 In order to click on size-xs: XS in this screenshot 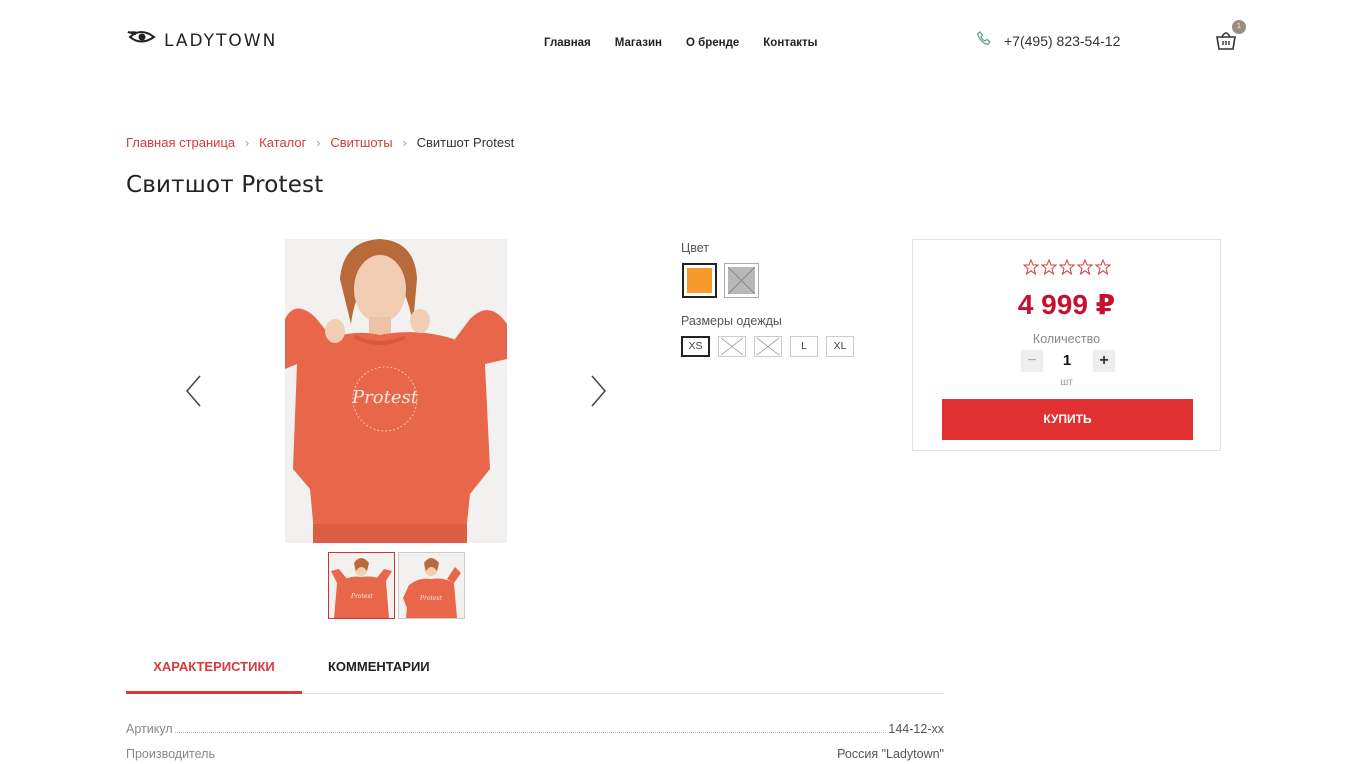, I will do `click(695, 346)`.